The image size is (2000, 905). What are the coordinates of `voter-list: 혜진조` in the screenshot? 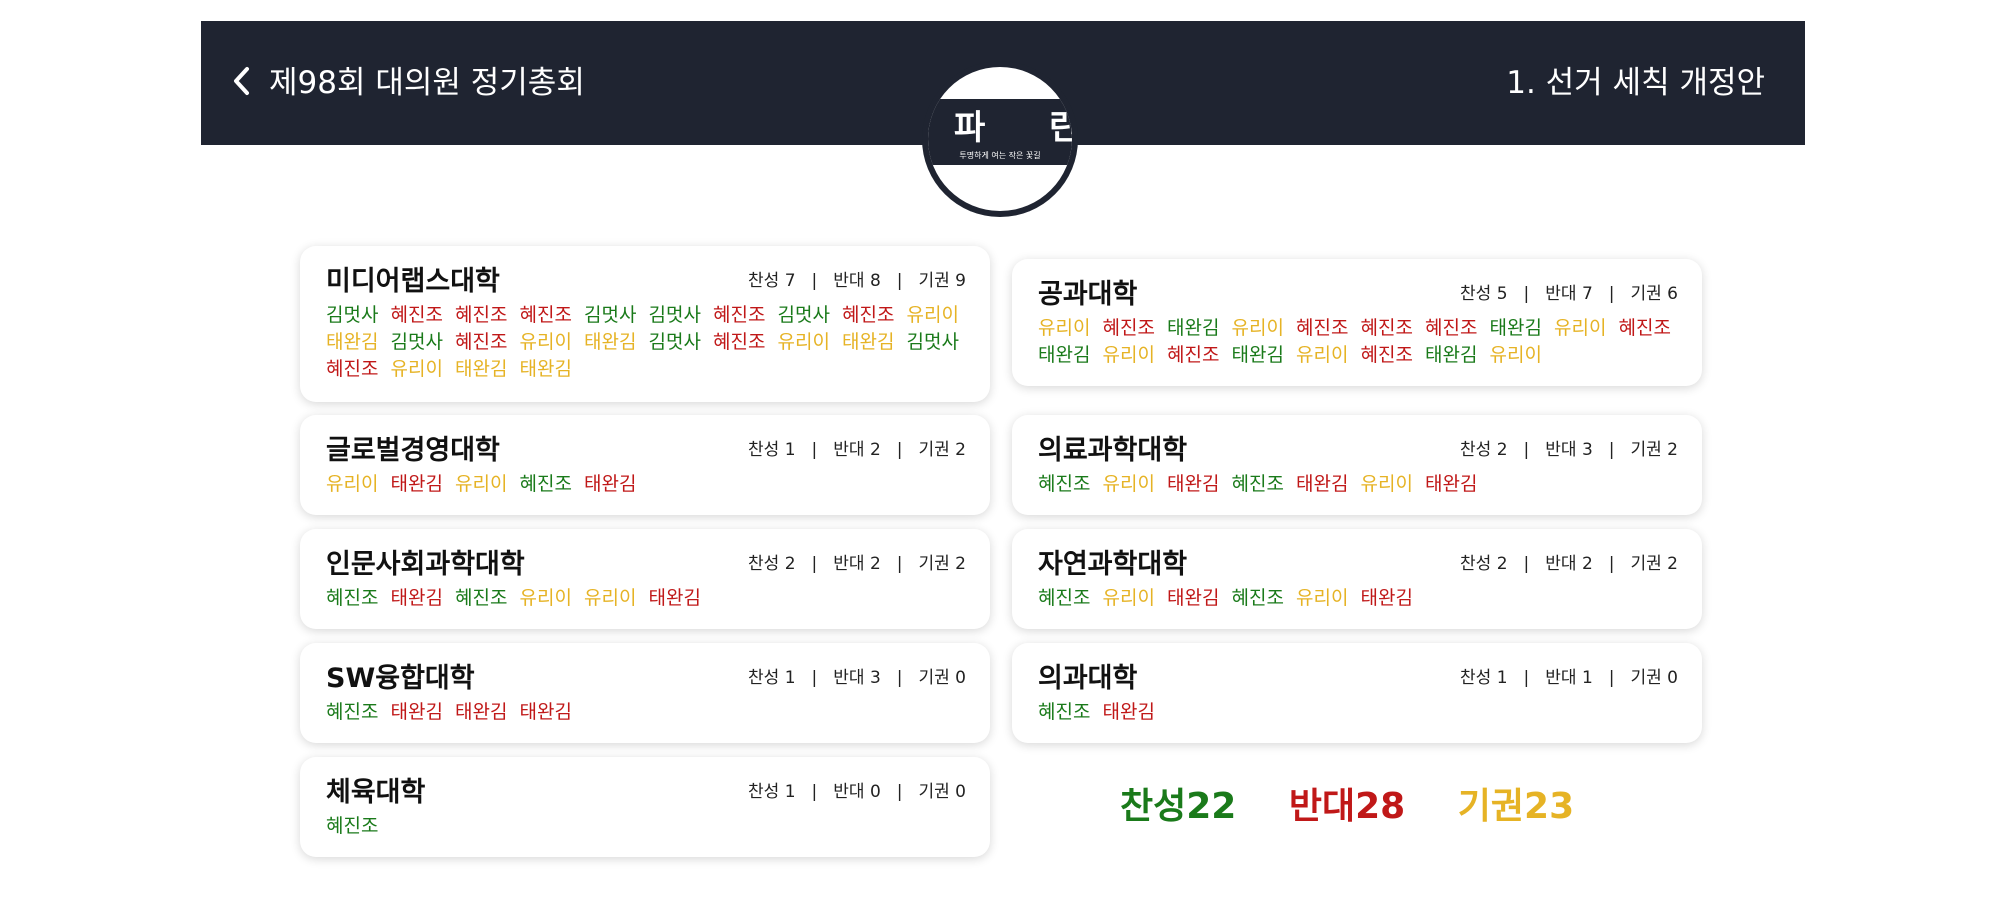 It's located at (647, 826).